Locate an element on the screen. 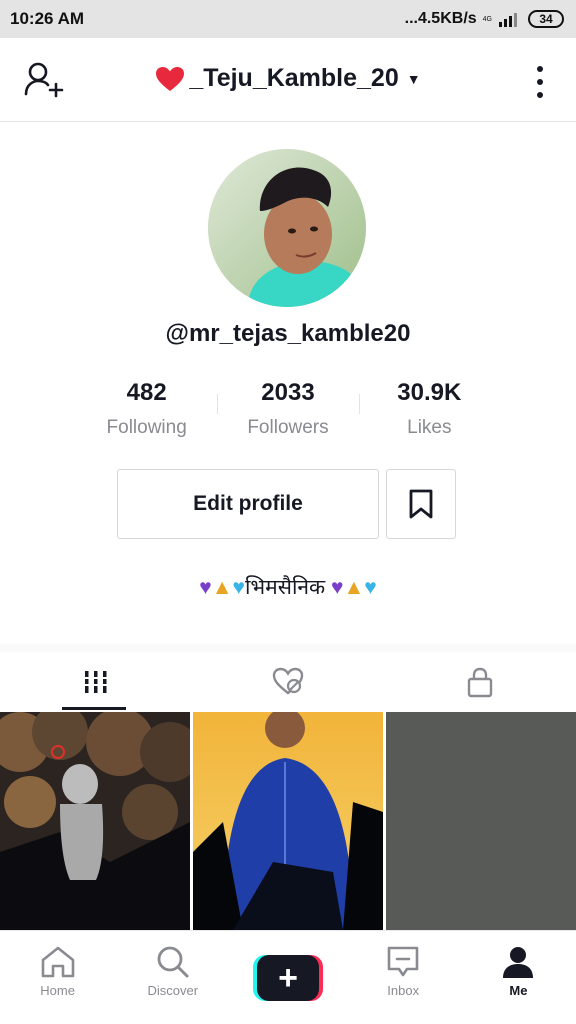 The width and height of the screenshot is (576, 1024). grid-icon is located at coordinates (96, 682).